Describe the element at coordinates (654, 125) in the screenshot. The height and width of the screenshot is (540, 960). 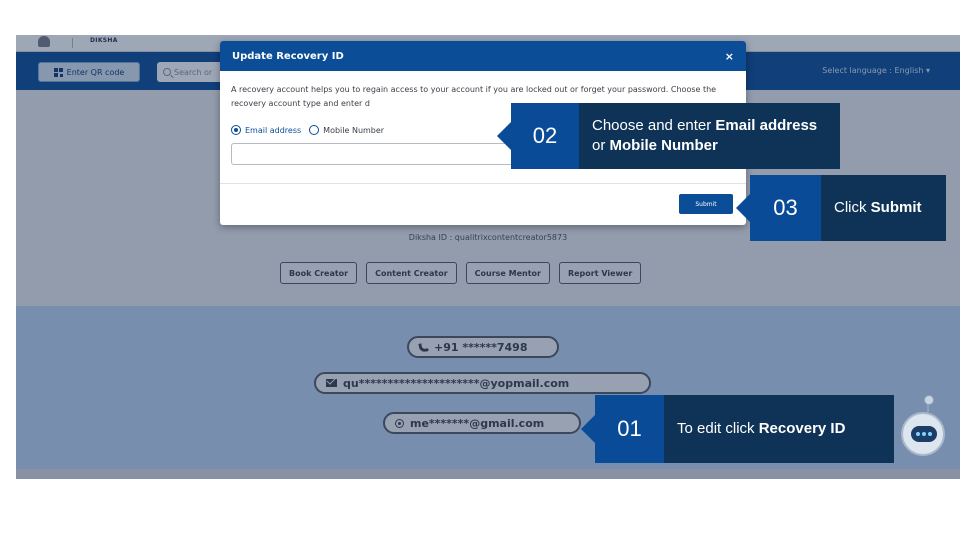
I see `step-2-text-prefix: Choose and enter` at that location.